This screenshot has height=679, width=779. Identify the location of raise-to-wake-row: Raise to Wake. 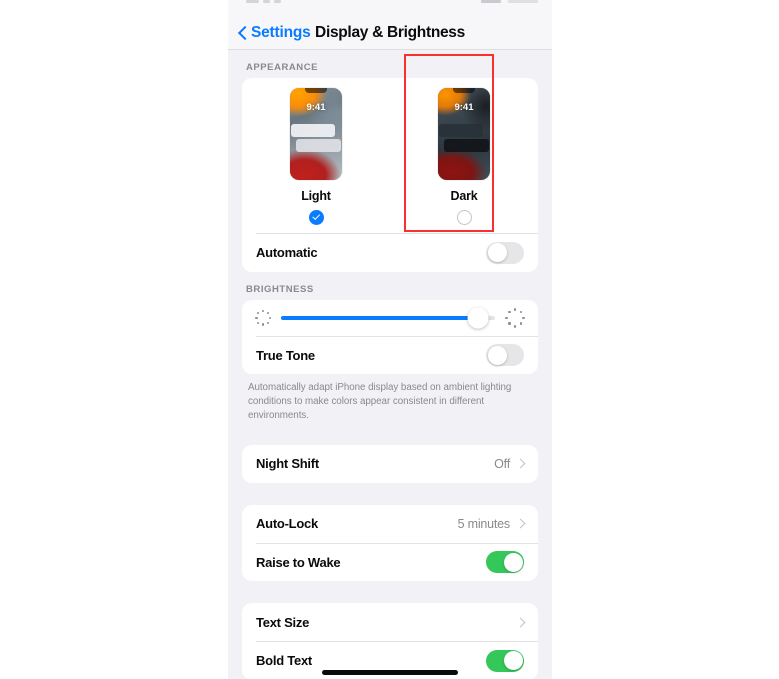
(390, 562).